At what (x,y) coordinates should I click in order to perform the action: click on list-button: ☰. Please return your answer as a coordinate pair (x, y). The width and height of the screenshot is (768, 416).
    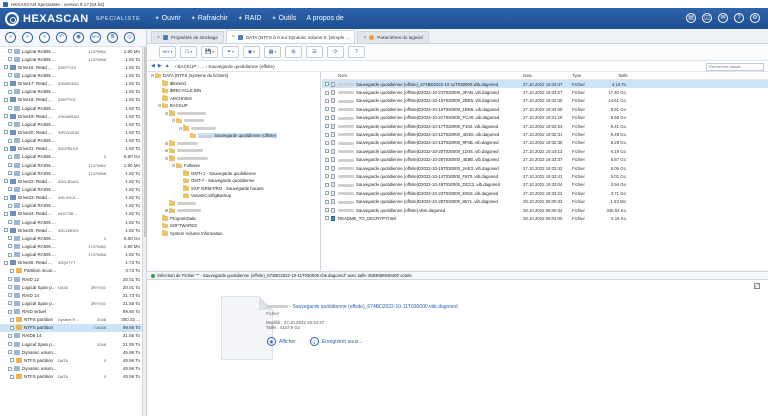
    Looking at the image, I should click on (314, 52).